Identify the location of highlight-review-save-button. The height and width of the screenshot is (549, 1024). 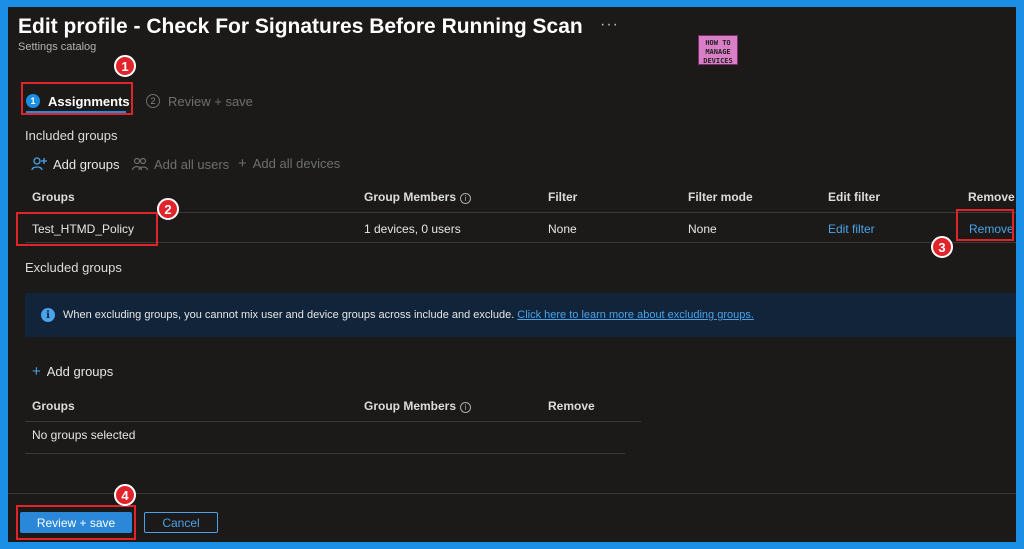
(76, 522).